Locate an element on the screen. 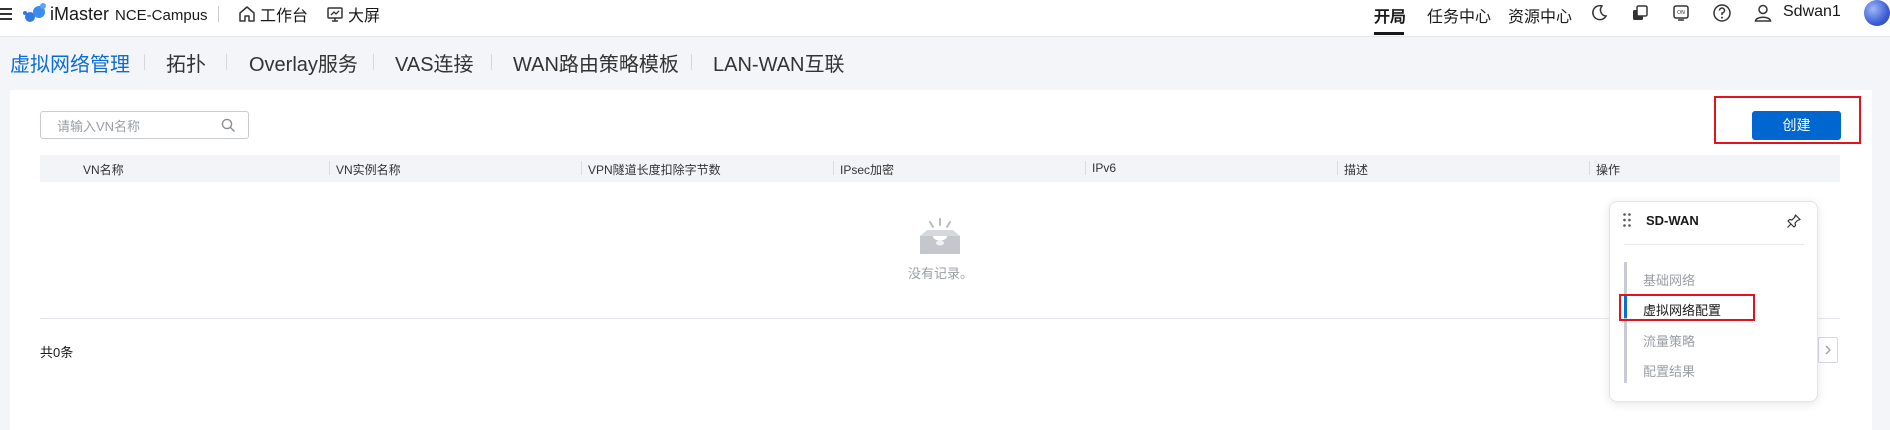 The height and width of the screenshot is (430, 1890). svg-text: ON is located at coordinates (1681, 13).